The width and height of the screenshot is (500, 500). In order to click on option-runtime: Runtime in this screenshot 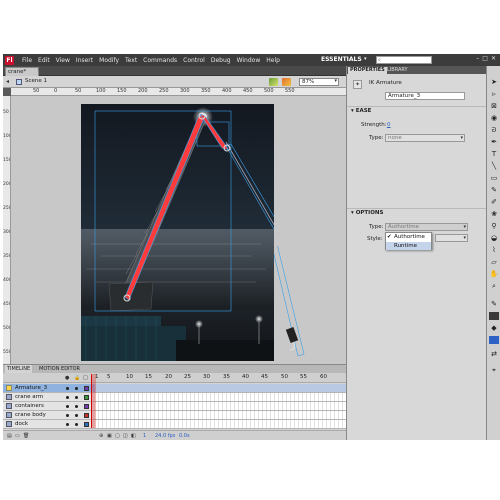, I will do `click(408, 246)`.